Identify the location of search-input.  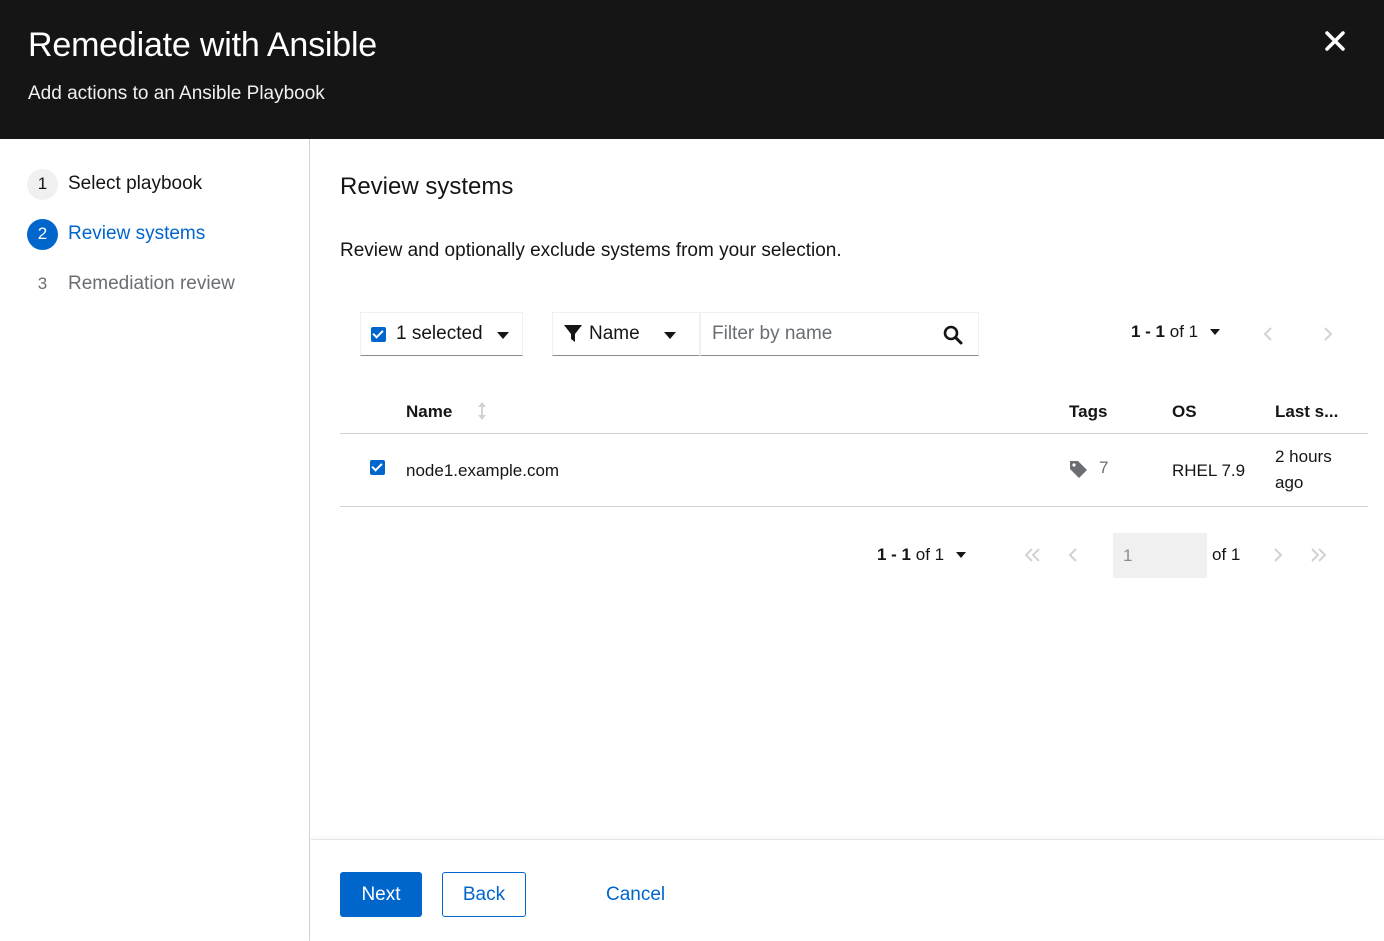
(816, 334).